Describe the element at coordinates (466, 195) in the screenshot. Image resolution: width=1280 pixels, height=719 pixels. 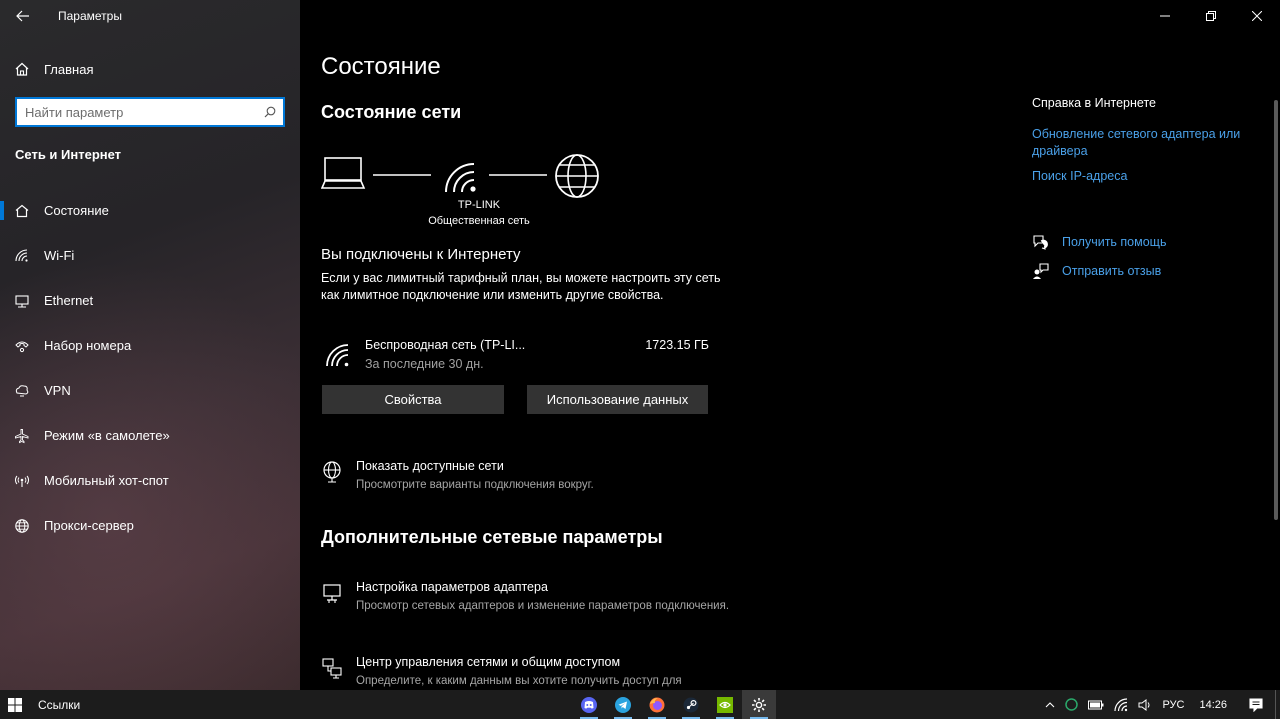
I see `network-diagram: TP-LINK Общественная сеть` at that location.